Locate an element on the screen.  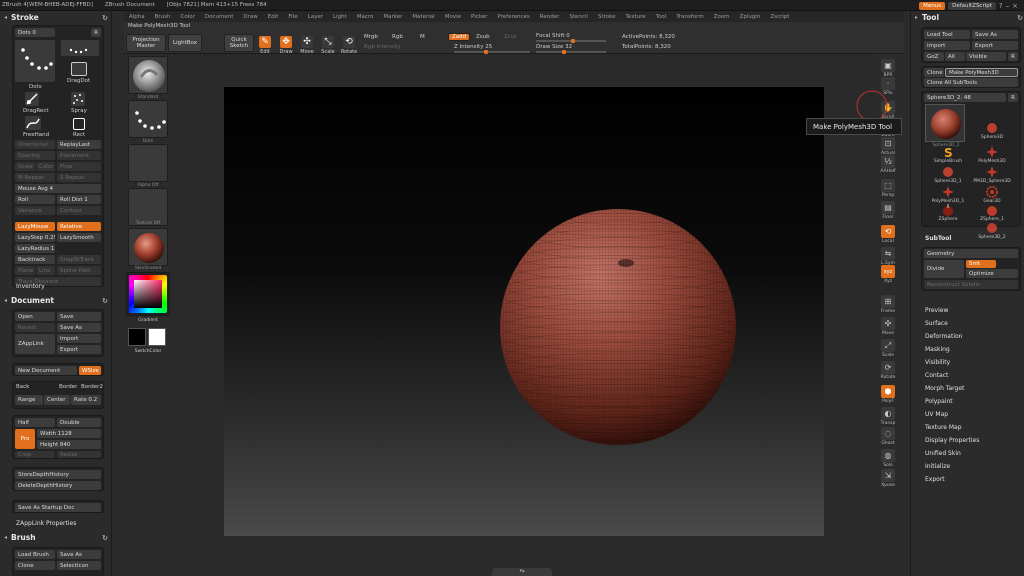
local-button: ⟲ Local is located at coordinates (888, 232).